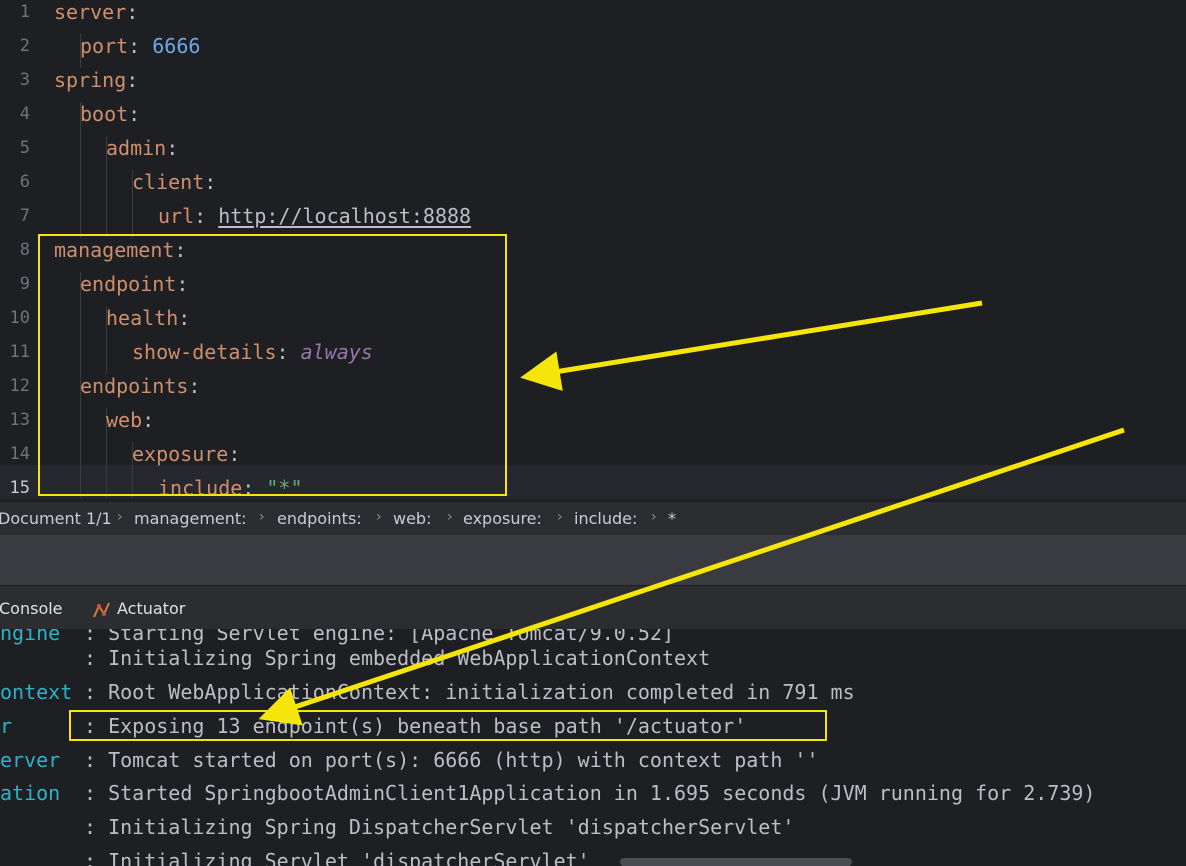  I want to click on line-number: 14, so click(19, 454).